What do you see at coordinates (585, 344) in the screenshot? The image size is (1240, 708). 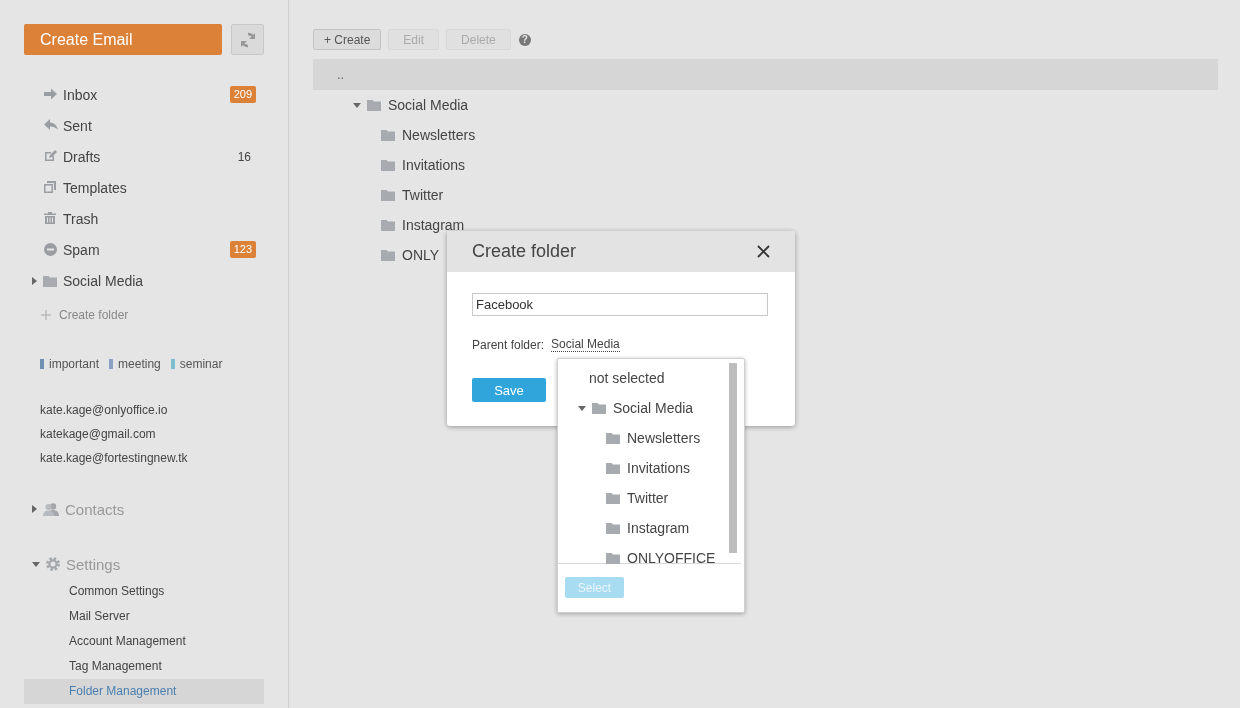 I see `parent-folder-link: Social Media` at bounding box center [585, 344].